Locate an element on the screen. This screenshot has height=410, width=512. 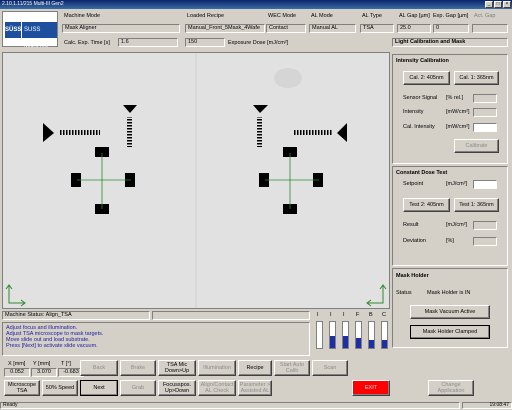
machine-status-field: Machine Status: Align_TSA is located at coordinates (76, 315).